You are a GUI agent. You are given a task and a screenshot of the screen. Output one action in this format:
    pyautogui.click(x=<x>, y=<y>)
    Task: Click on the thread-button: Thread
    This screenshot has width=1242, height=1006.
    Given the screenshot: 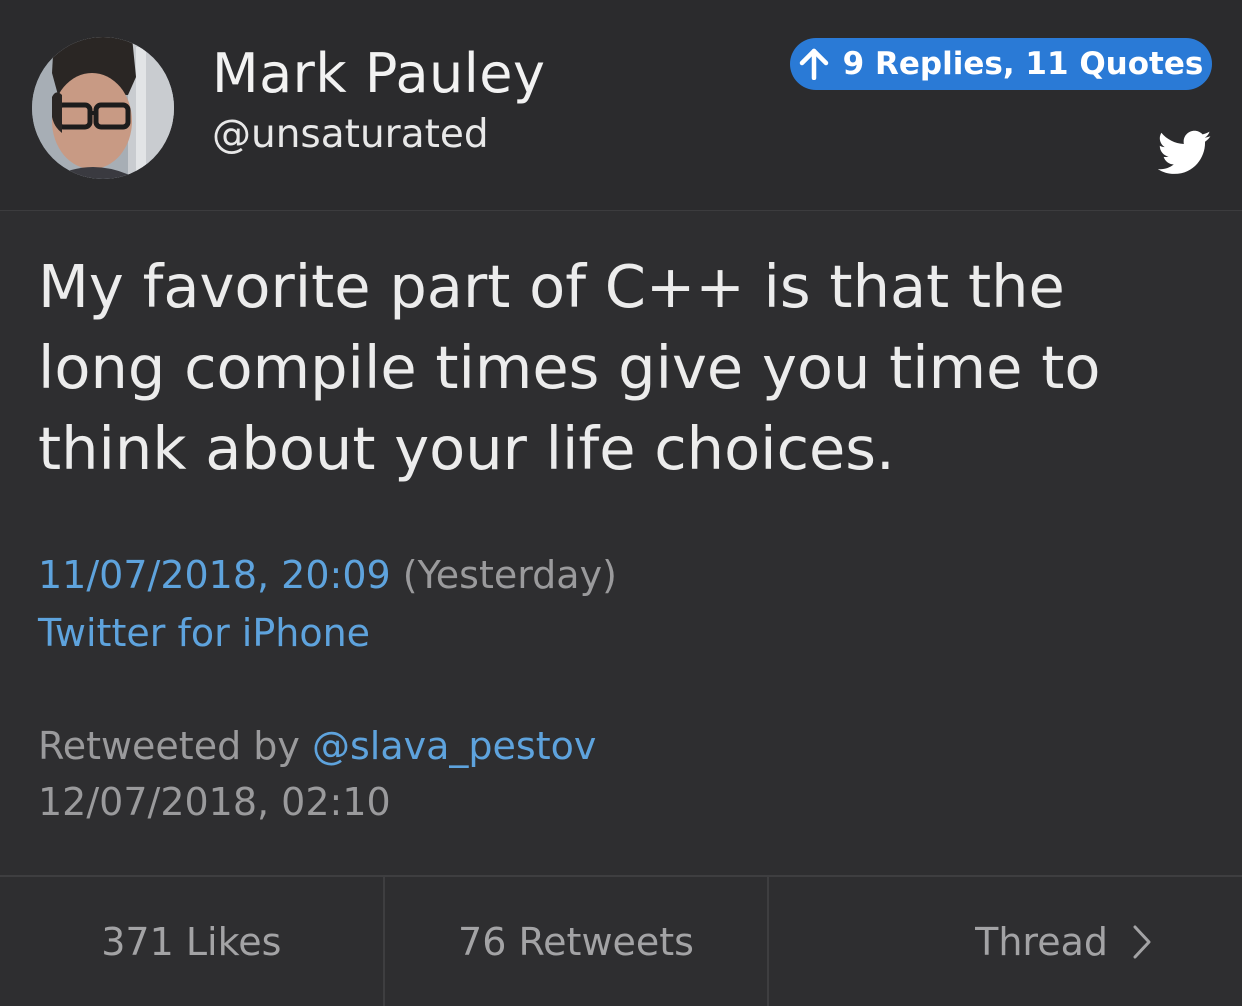 What is the action you would take?
    pyautogui.click(x=1005, y=941)
    